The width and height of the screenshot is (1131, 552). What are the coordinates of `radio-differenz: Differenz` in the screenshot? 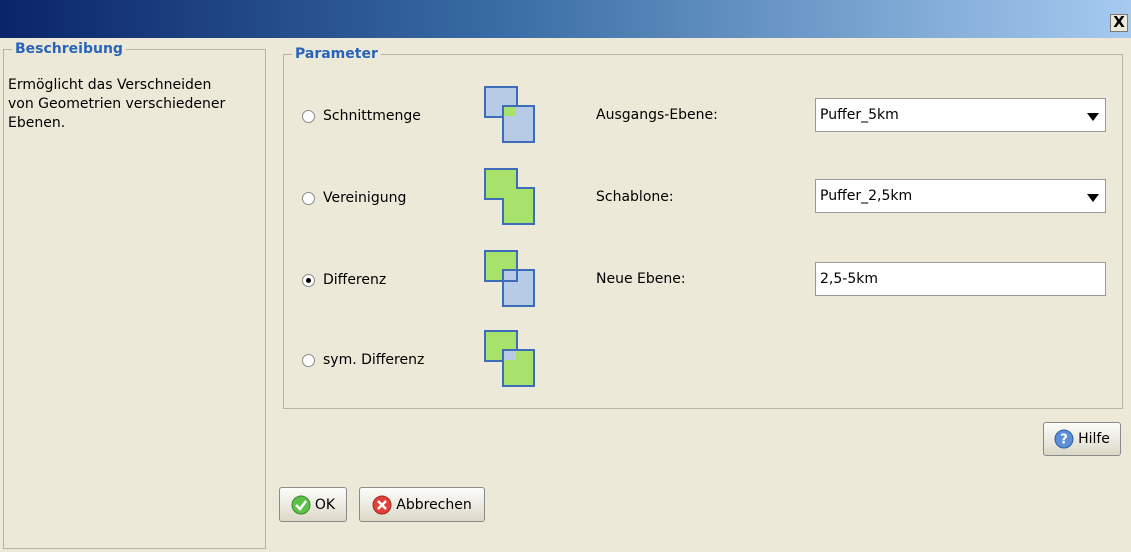 It's located at (344, 280).